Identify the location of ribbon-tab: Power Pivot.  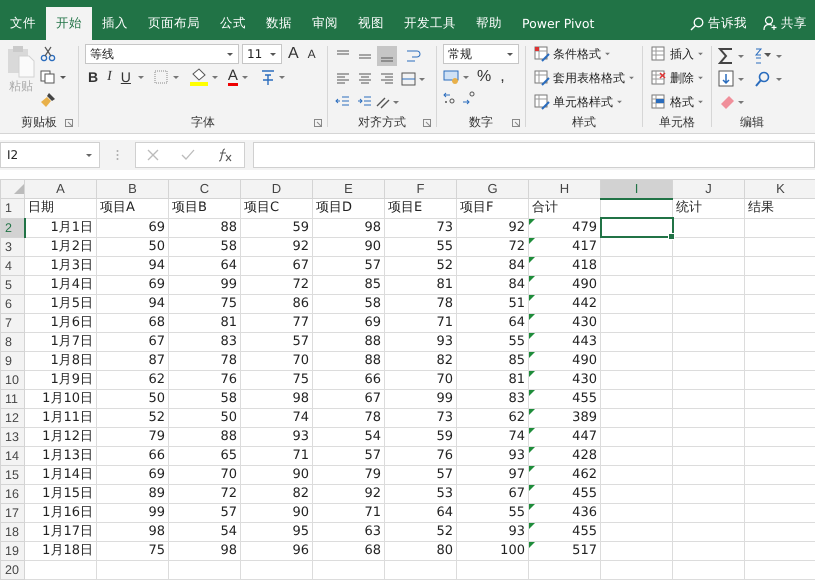
(558, 23).